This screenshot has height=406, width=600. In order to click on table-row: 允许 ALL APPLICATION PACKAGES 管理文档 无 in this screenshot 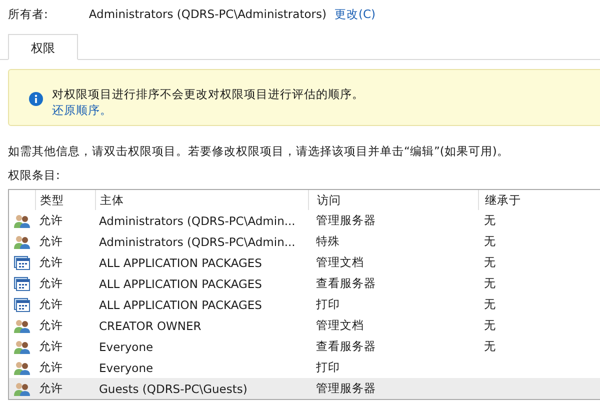, I will do `click(304, 262)`.